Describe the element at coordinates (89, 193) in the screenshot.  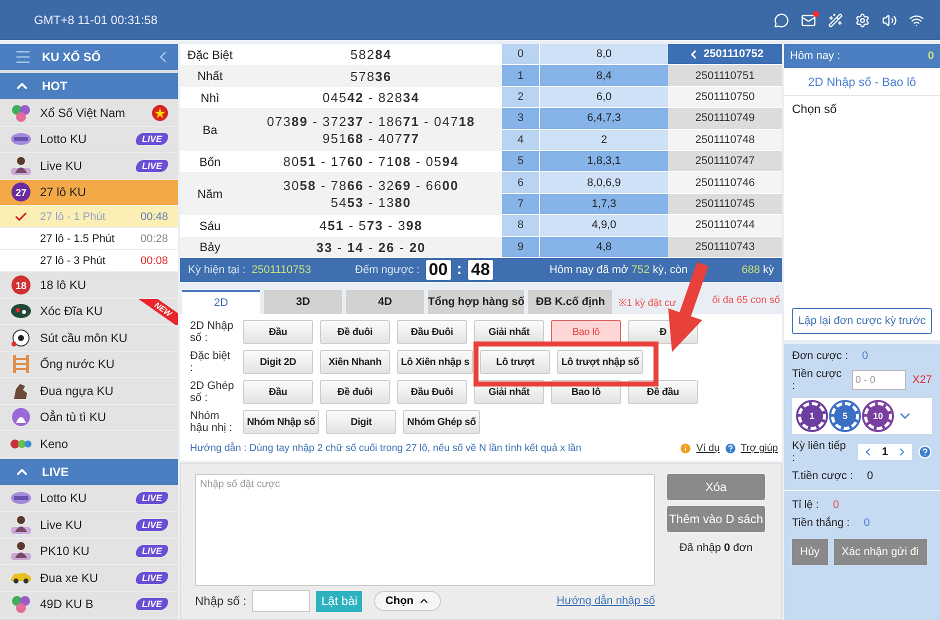
I see `sidebar-item: 27 27 lô KU` at that location.